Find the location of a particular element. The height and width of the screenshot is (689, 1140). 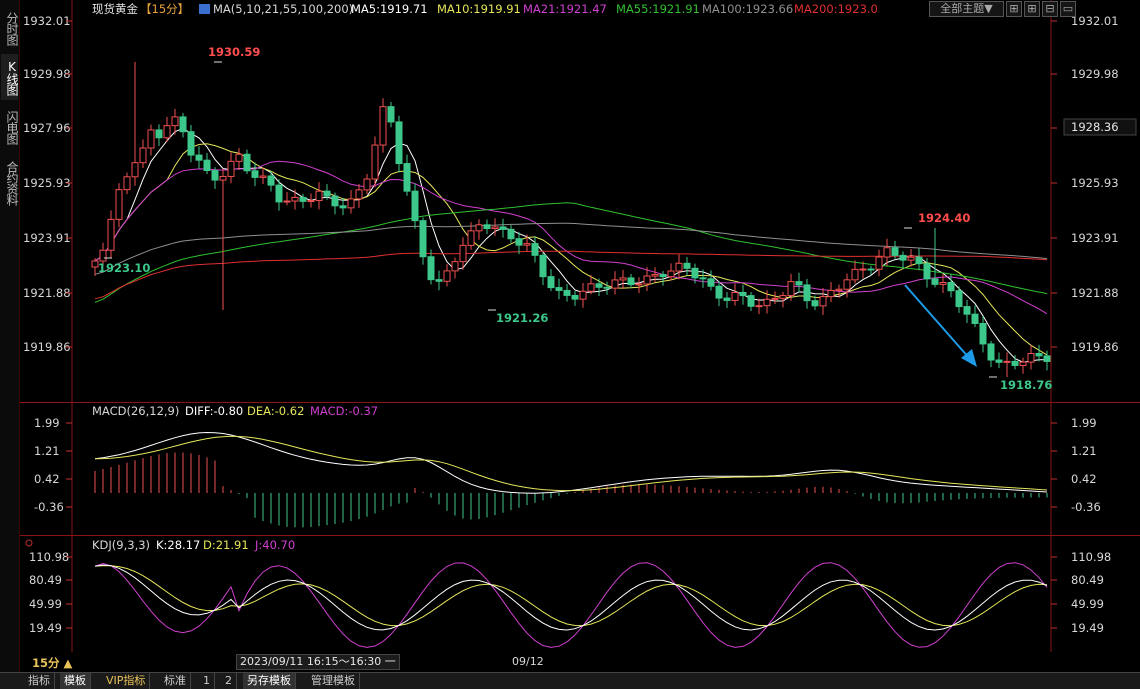

annotation-label: 1921.26 is located at coordinates (522, 318).